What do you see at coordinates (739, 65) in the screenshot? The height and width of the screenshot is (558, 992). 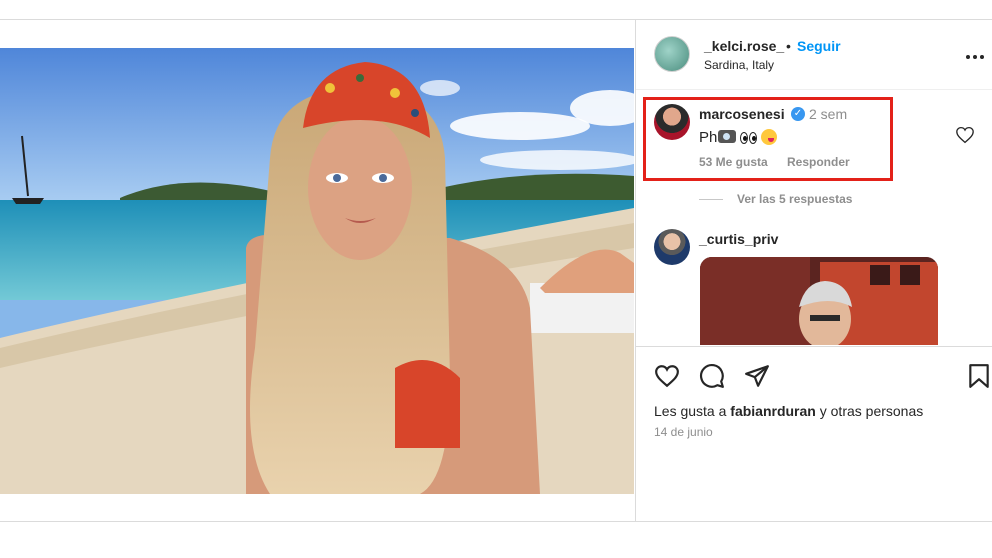 I see `post-location: Sardina, Italy` at bounding box center [739, 65].